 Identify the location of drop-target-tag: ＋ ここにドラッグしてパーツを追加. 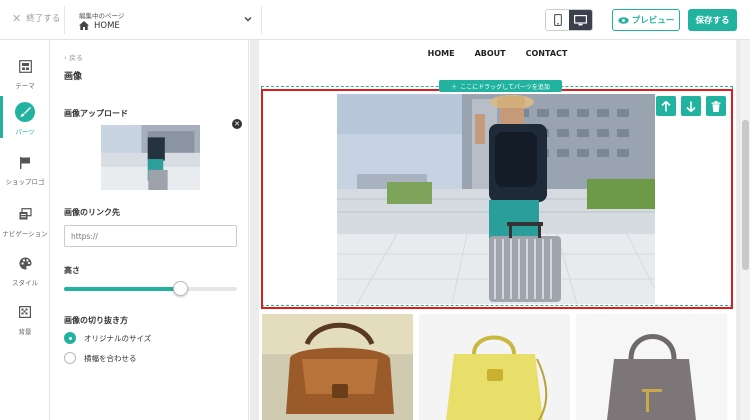
(500, 86).